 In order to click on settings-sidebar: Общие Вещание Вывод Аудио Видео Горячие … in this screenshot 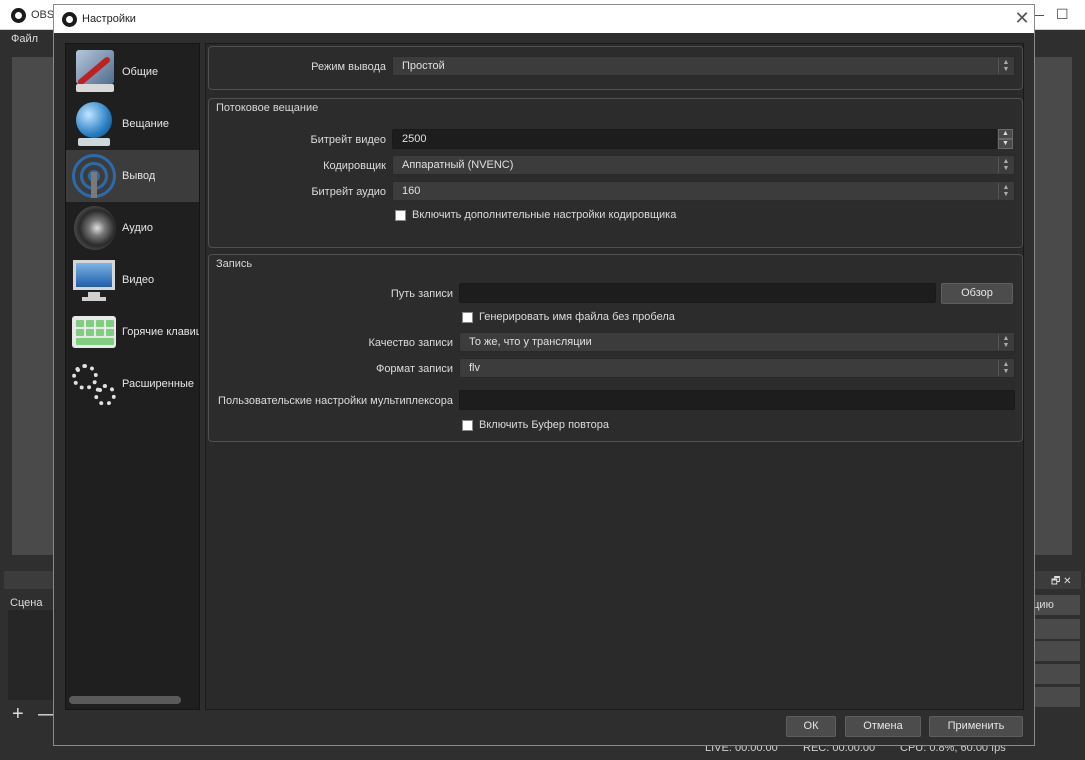, I will do `click(132, 376)`.